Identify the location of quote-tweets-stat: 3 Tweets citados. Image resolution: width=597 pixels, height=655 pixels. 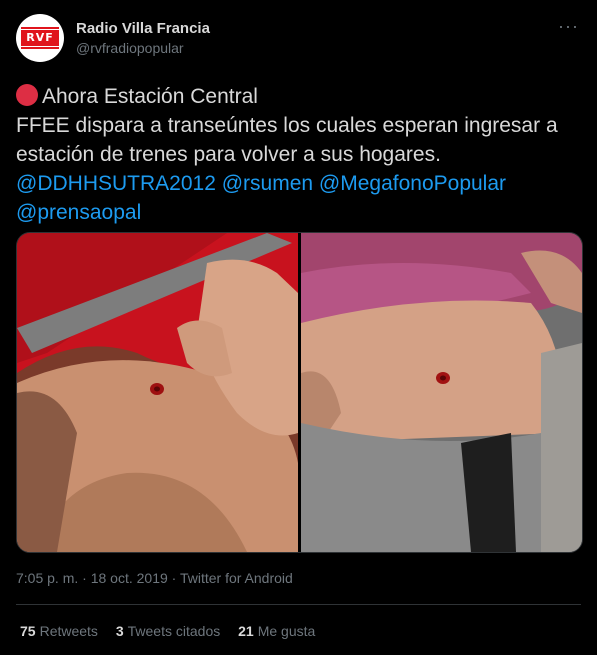
(168, 631).